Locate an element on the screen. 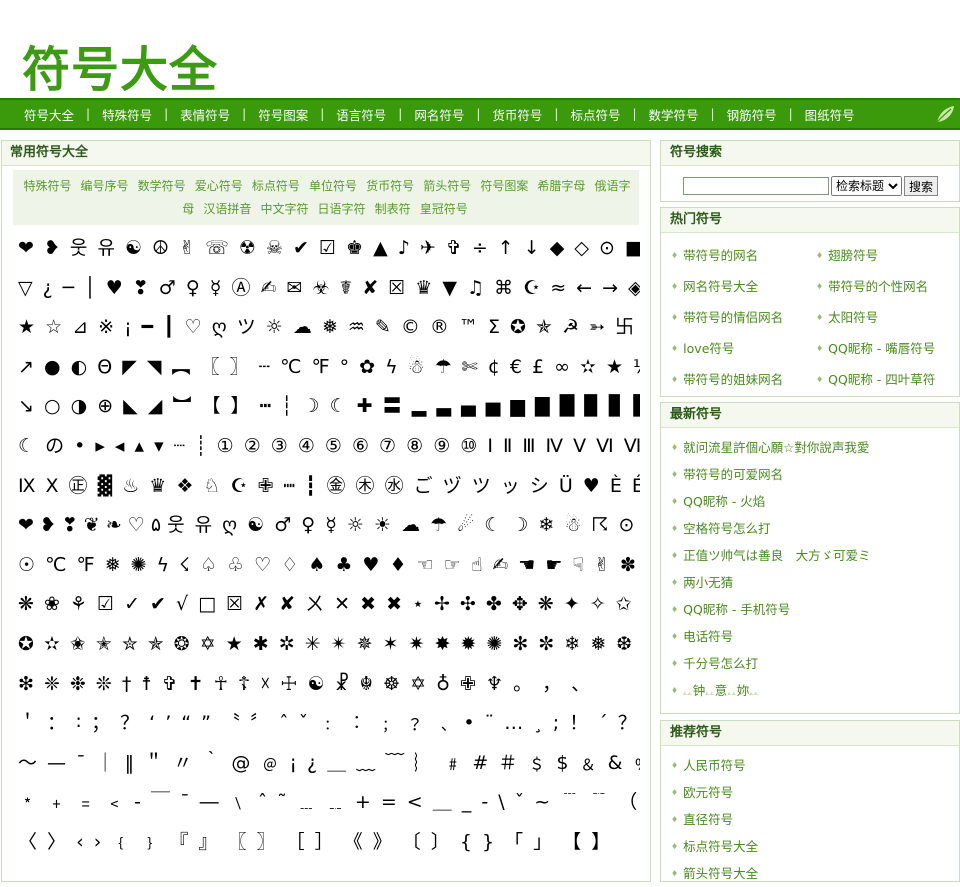 Image resolution: width=960 pixels, height=887 pixels. hot-item: ♦ 带符号的姐妹网名 is located at coordinates (743, 379).